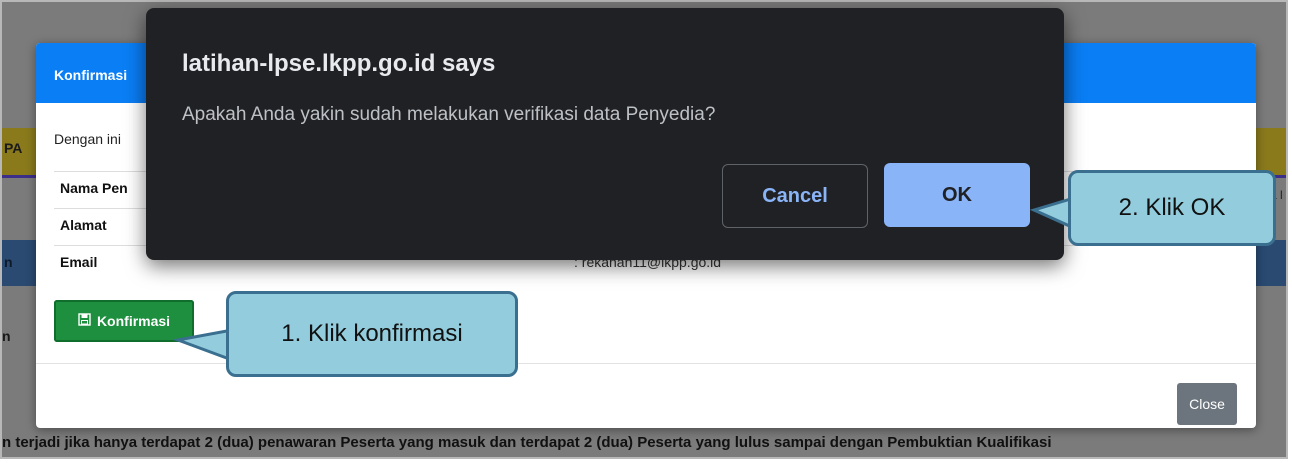  What do you see at coordinates (372, 334) in the screenshot?
I see `callout-step-1: 1. Klik konfirmasi` at bounding box center [372, 334].